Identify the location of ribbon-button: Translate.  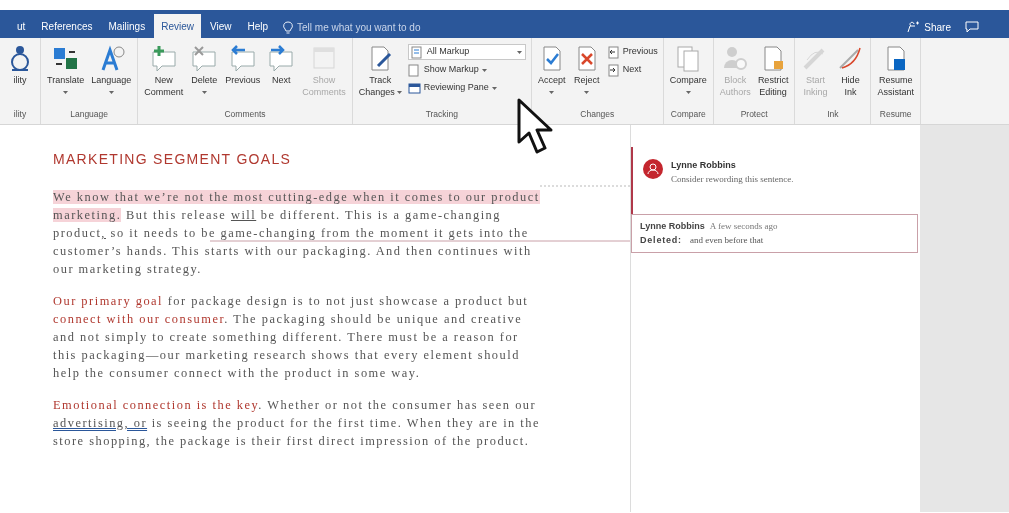
(66, 71).